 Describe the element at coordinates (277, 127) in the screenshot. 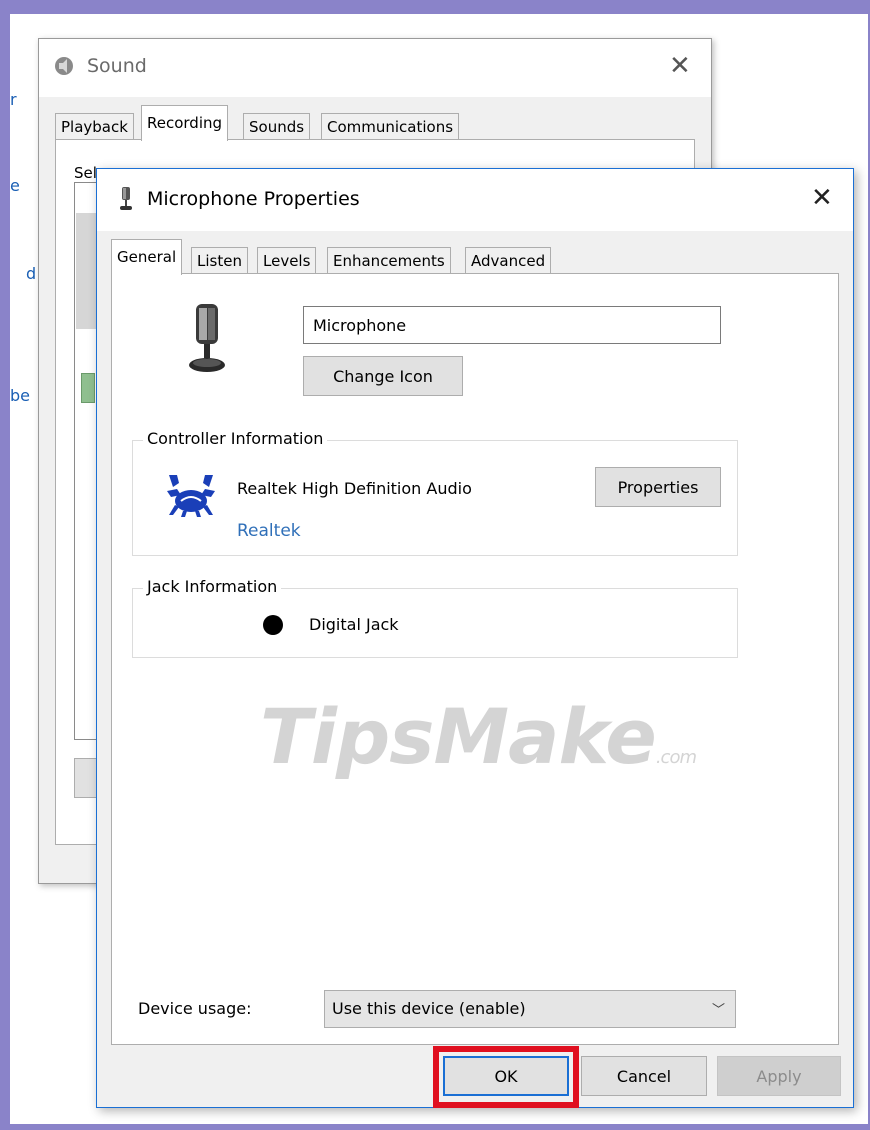

I see `tab-sounds: Sounds` at that location.